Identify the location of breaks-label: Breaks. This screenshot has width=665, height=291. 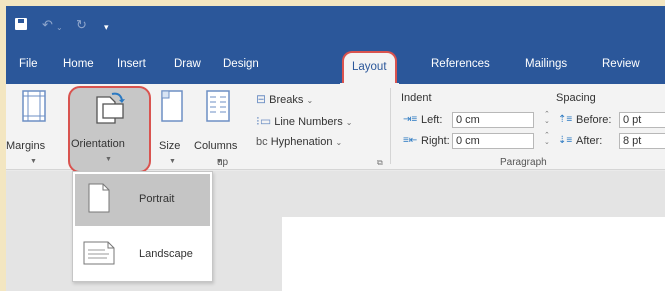
(286, 100).